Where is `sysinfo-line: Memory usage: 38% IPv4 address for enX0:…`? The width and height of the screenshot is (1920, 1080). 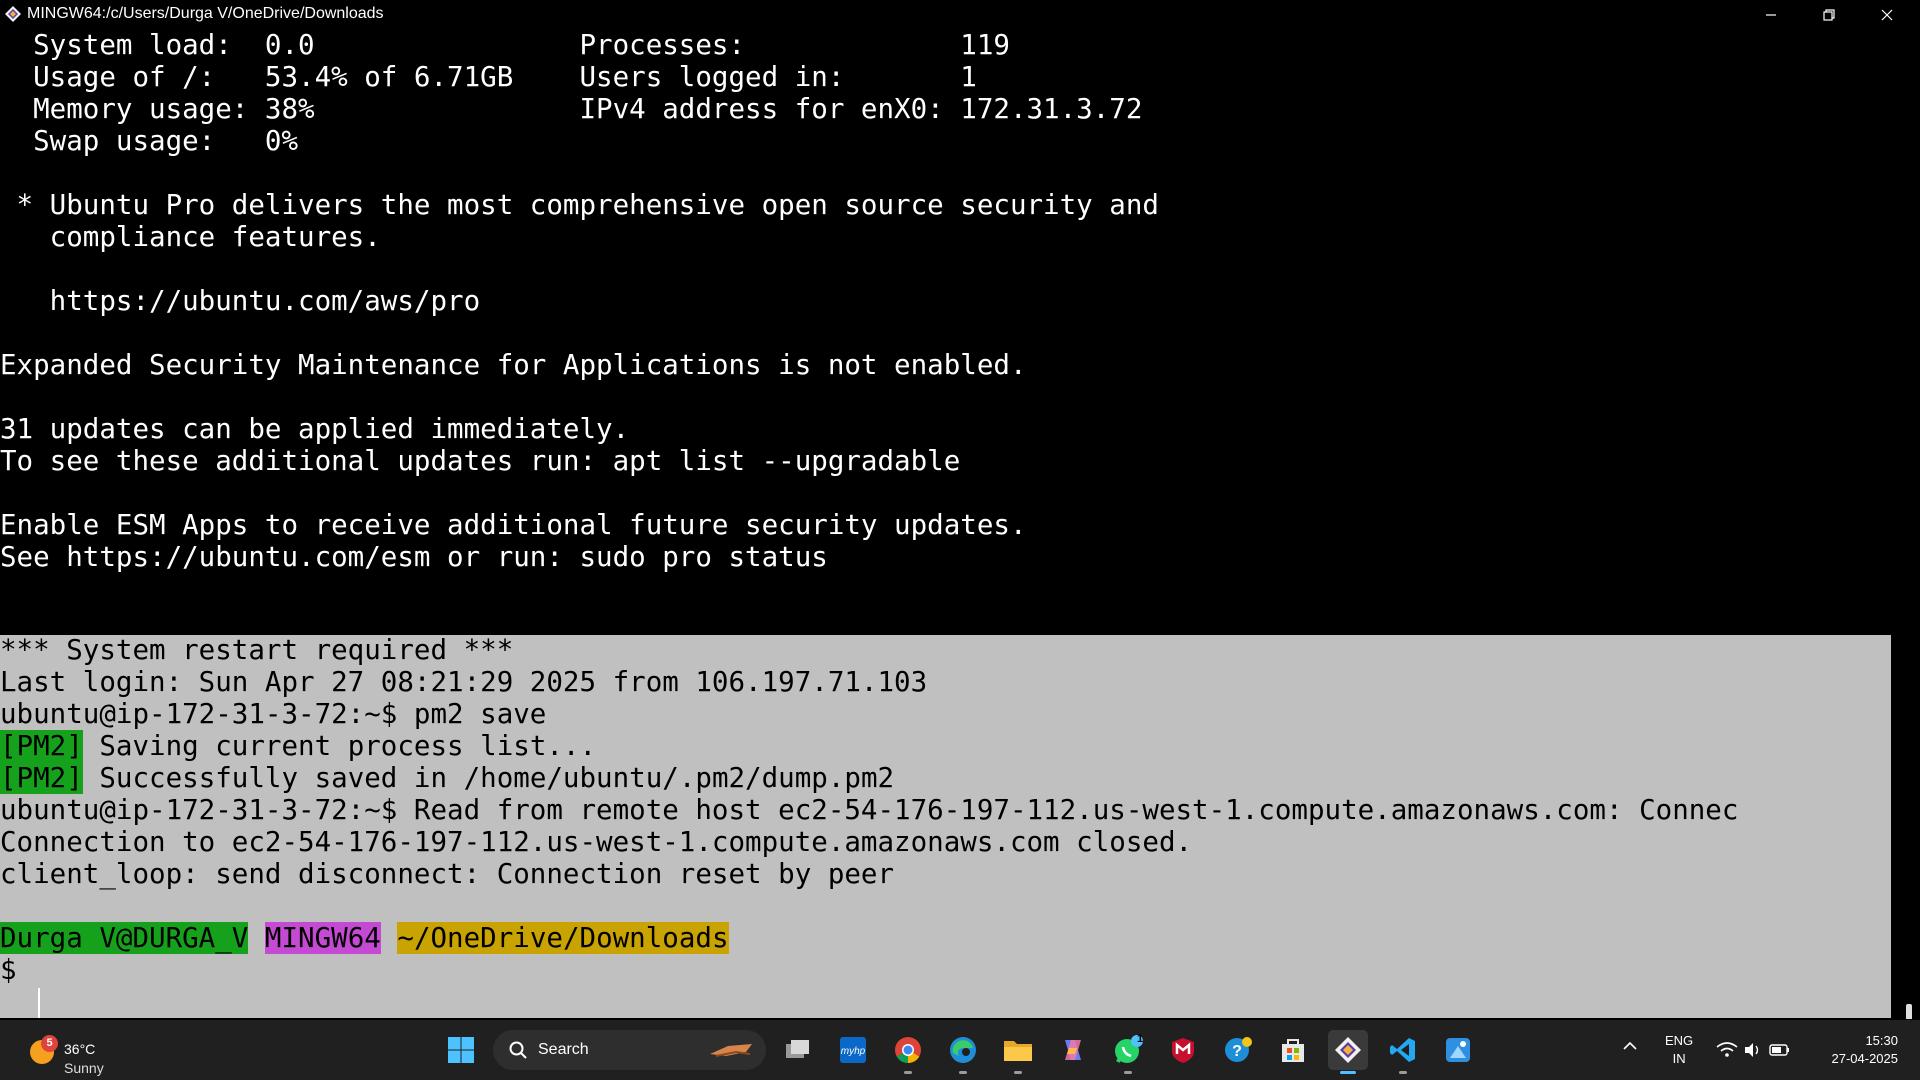 sysinfo-line: Memory usage: 38% IPv4 address for enX0:… is located at coordinates (571, 109).